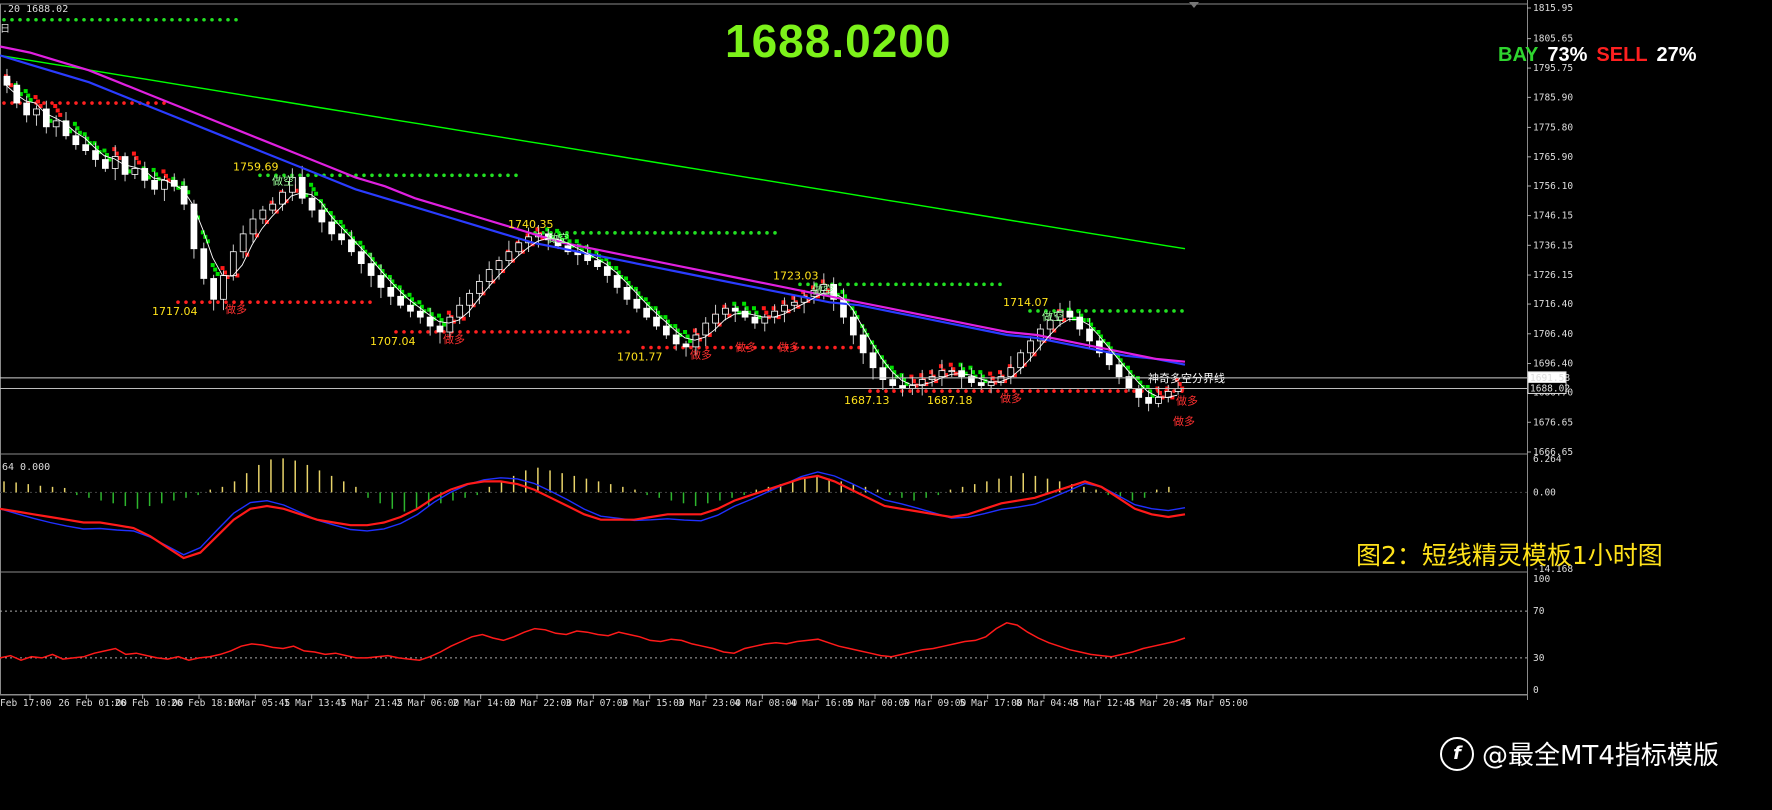  What do you see at coordinates (258, 703) in the screenshot?
I see `time-tick-label: 1 Mar 05:45` at bounding box center [258, 703].